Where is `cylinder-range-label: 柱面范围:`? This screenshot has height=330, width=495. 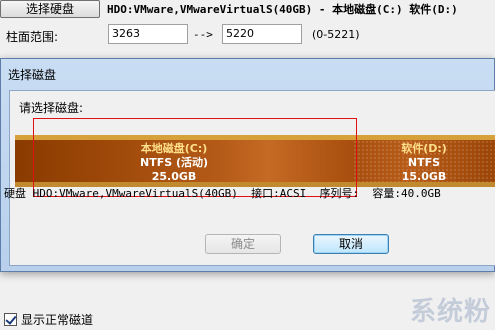
cylinder-range-label: 柱面范围: is located at coordinates (32, 37).